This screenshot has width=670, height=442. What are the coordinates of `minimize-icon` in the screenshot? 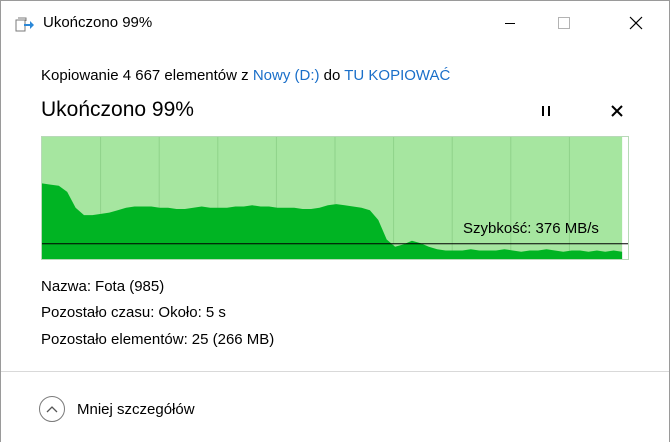 It's located at (510, 23).